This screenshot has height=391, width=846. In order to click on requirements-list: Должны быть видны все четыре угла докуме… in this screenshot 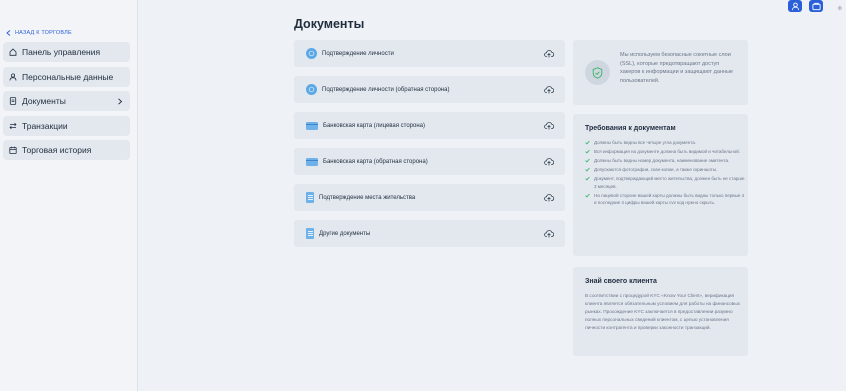, I will do `click(665, 173)`.